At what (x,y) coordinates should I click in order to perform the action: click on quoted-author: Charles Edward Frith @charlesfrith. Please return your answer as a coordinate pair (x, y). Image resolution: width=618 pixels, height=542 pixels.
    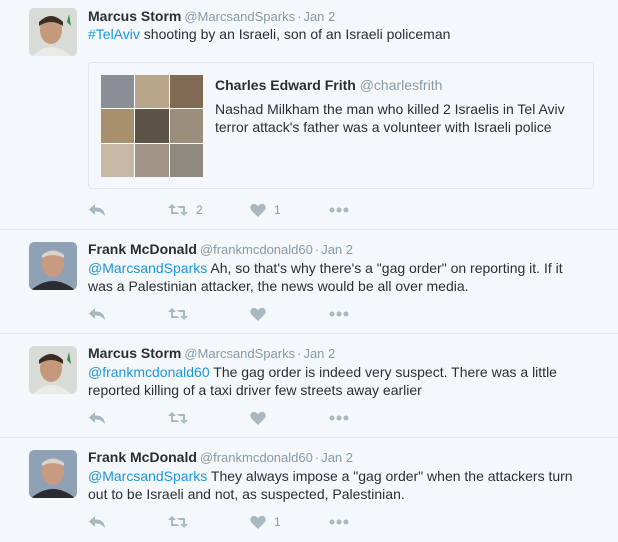
    Looking at the image, I should click on (328, 85).